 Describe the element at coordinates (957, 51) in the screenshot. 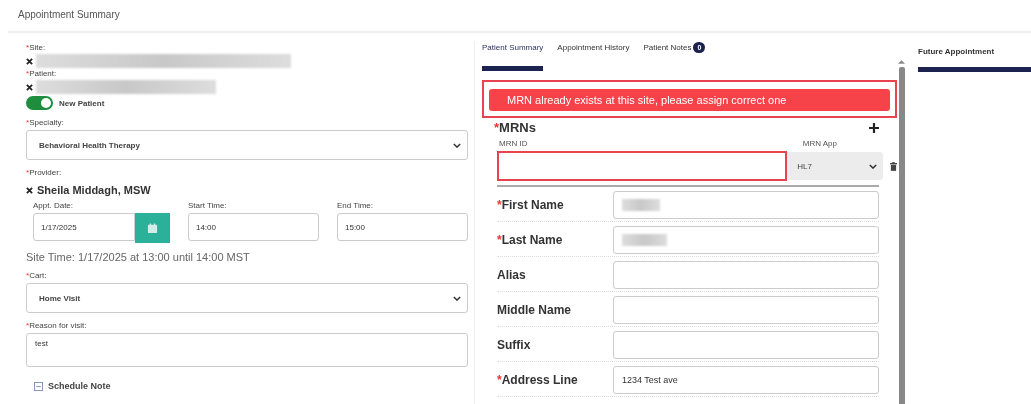

I see `panel-title: Future Appointment` at that location.